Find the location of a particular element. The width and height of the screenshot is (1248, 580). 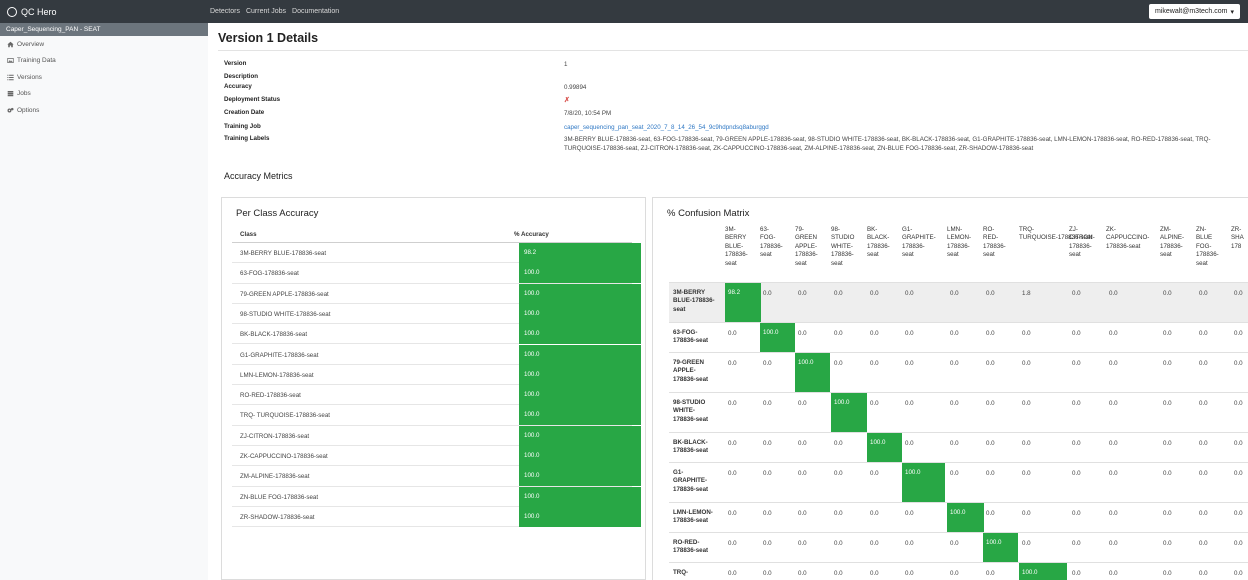

list-icon is located at coordinates (10, 77).